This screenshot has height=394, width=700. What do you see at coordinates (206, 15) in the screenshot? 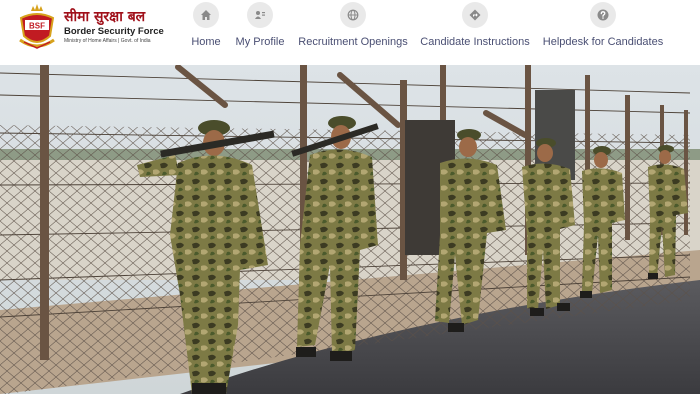
I see `home-icon` at bounding box center [206, 15].